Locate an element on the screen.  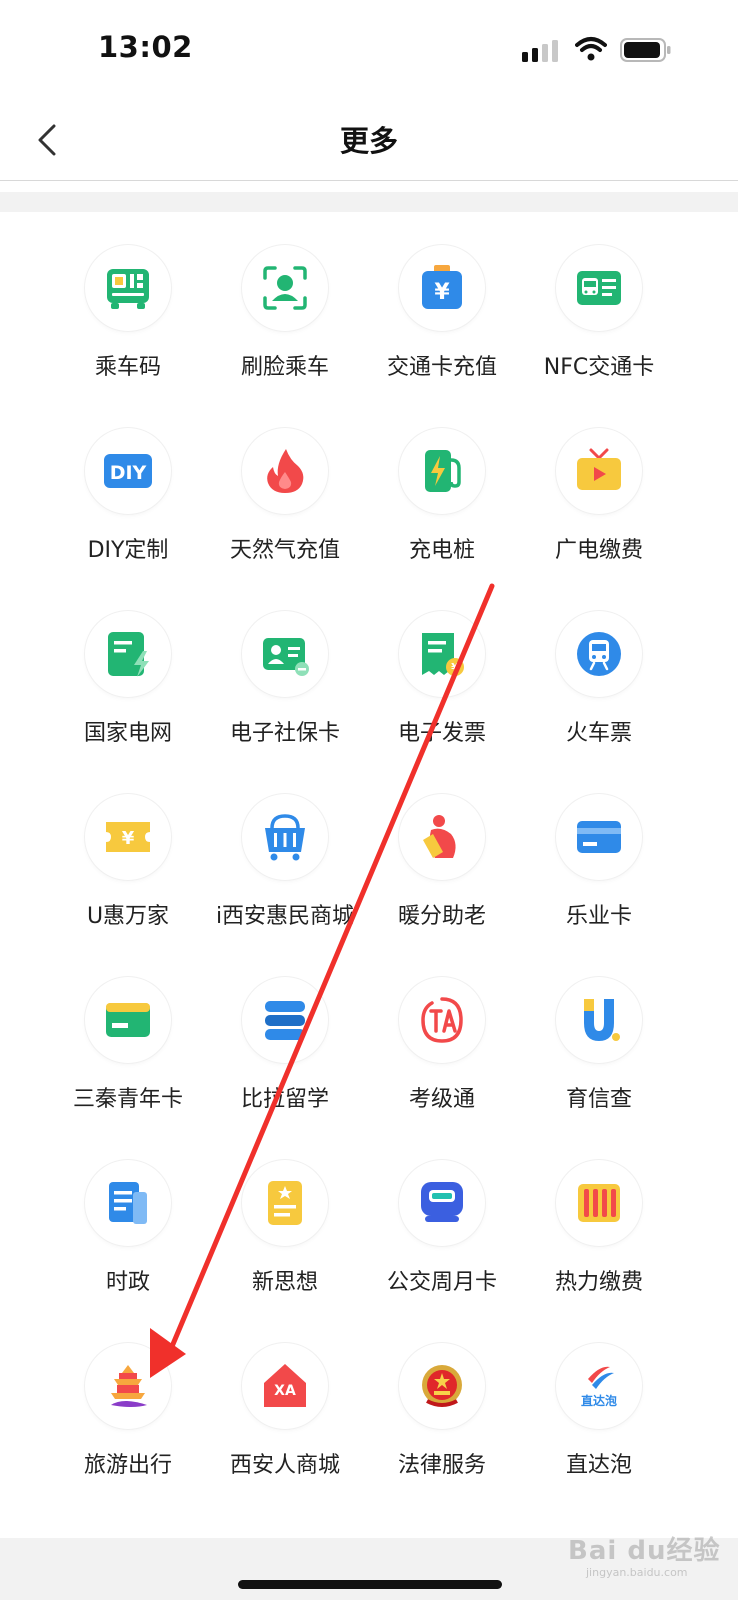
svg-text: DIY is located at coordinates (128, 473).